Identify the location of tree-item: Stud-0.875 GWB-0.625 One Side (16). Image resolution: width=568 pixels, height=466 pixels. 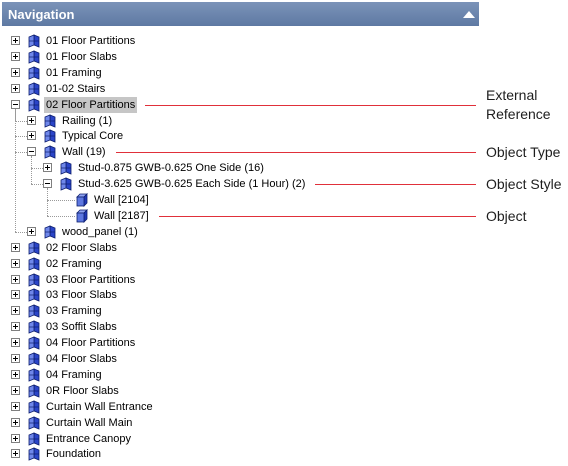
(240, 168).